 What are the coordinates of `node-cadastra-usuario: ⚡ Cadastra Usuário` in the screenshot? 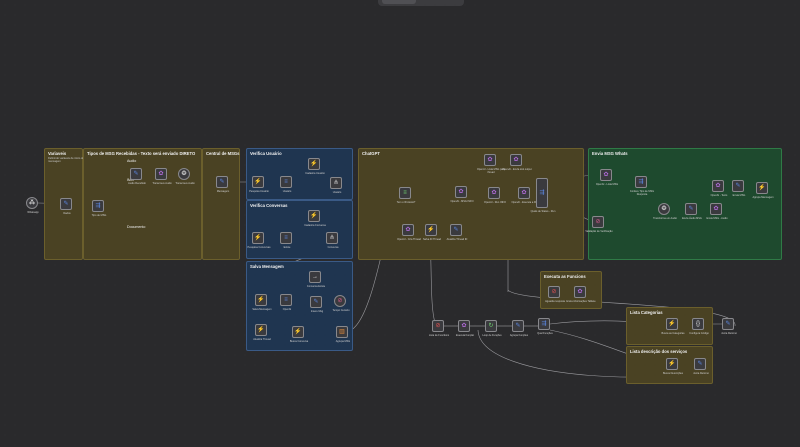 It's located at (315, 166).